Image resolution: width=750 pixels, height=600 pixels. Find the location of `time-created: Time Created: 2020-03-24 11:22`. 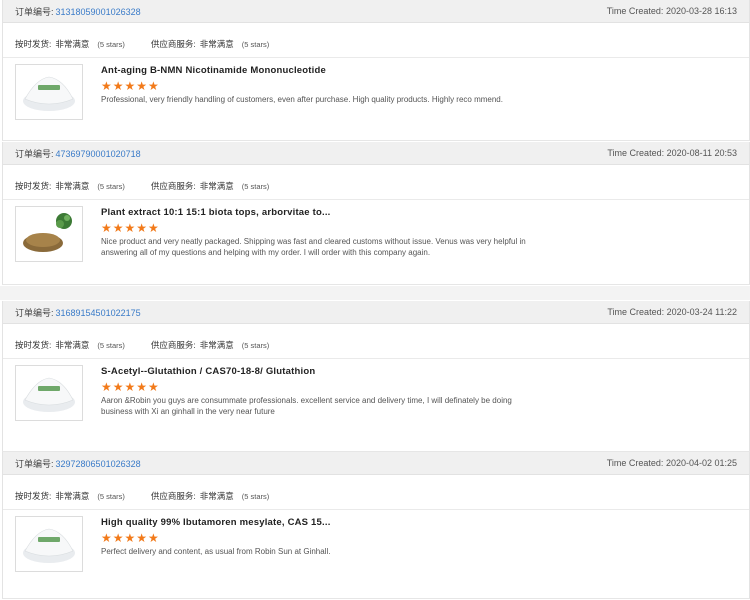

time-created: Time Created: 2020-03-24 11:22 is located at coordinates (672, 312).